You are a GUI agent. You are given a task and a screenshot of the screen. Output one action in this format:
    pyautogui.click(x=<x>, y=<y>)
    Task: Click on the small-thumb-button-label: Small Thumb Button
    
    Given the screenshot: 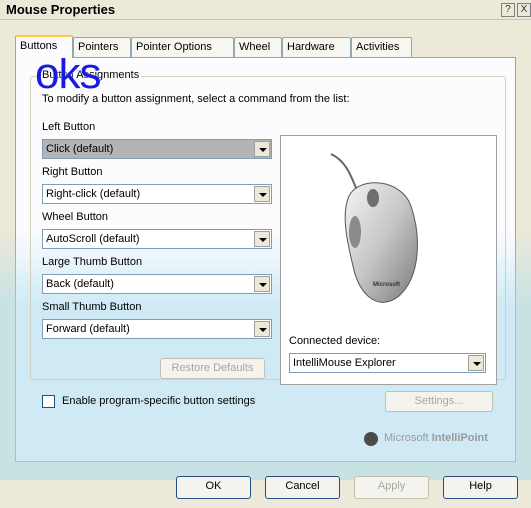 What is the action you would take?
    pyautogui.click(x=92, y=307)
    